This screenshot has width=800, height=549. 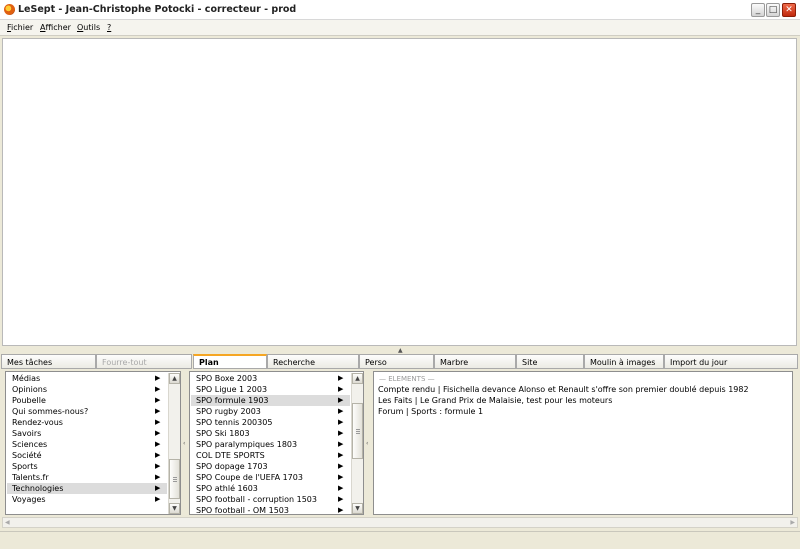 What do you see at coordinates (144, 361) in the screenshot?
I see `tab-fourre-tout: Fourre-tout` at bounding box center [144, 361].